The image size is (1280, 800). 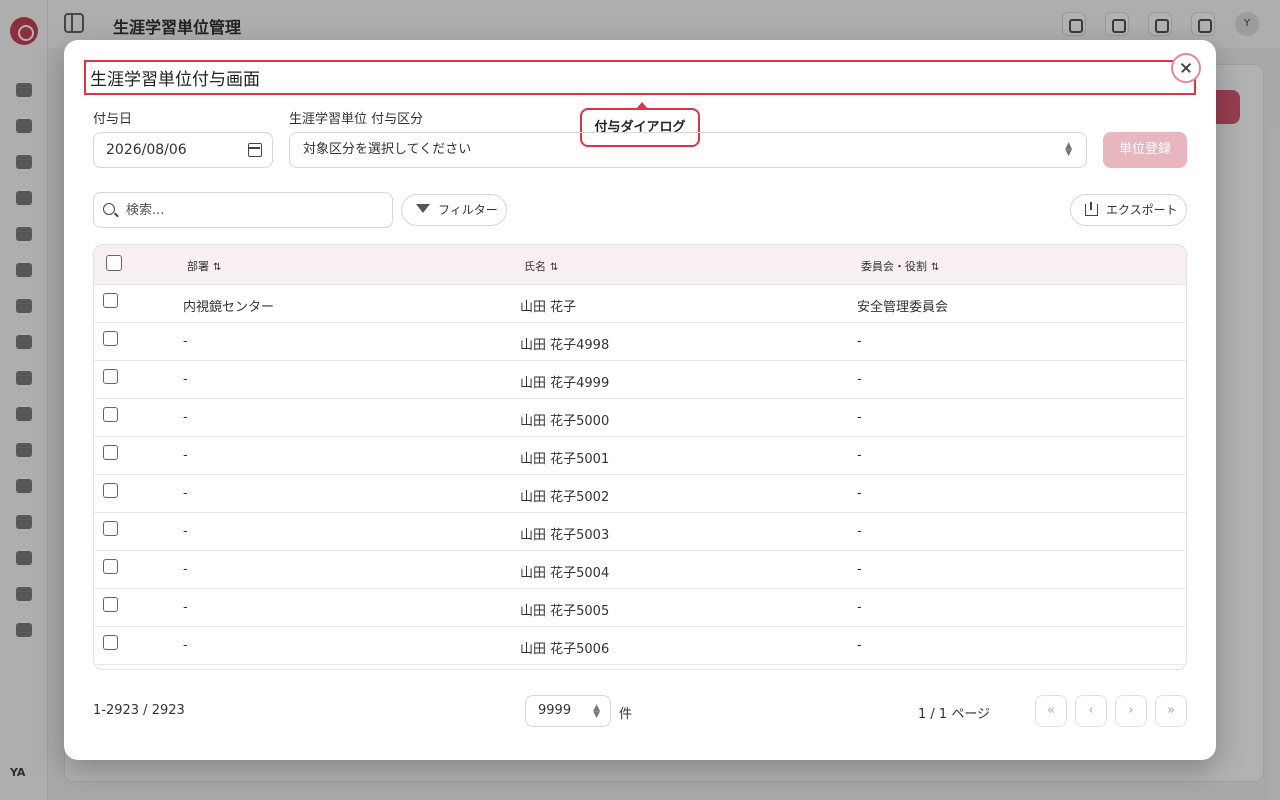 I want to click on grant-date-field: 2026/08/06, so click(x=183, y=150).